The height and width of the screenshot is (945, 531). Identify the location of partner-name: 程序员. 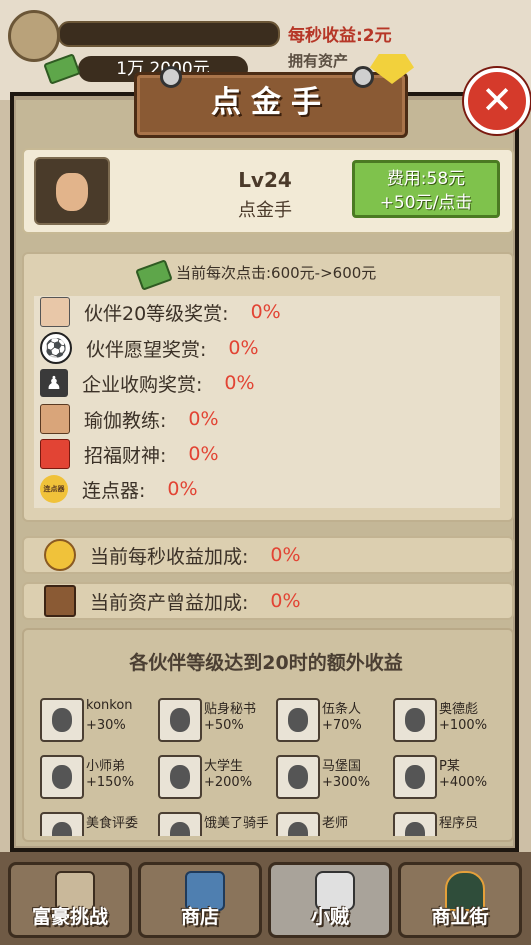
(459, 823).